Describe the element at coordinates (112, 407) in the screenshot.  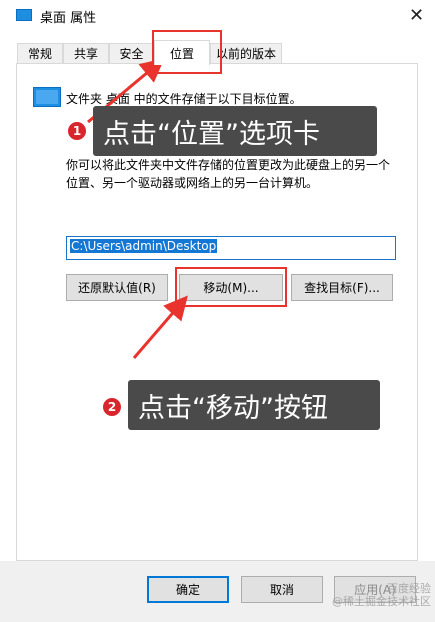
I see `step-2-badge: 2` at that location.